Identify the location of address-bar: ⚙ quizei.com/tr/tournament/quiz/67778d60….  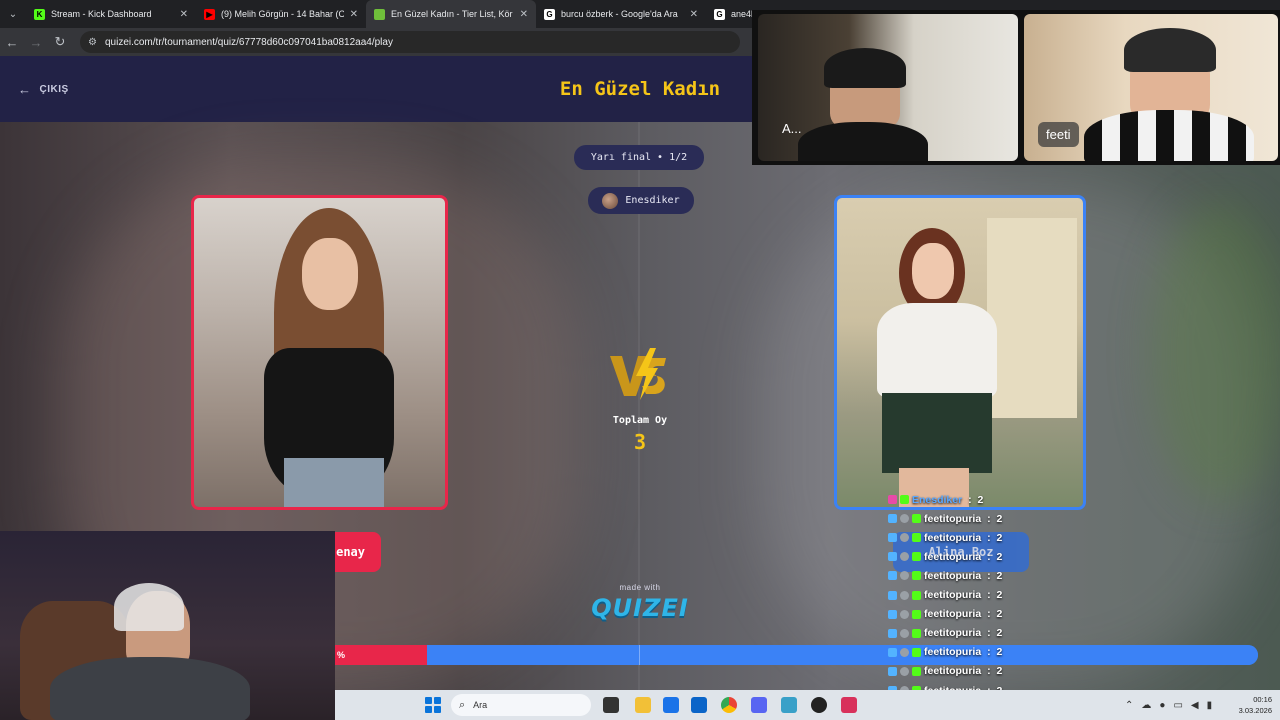
(410, 42).